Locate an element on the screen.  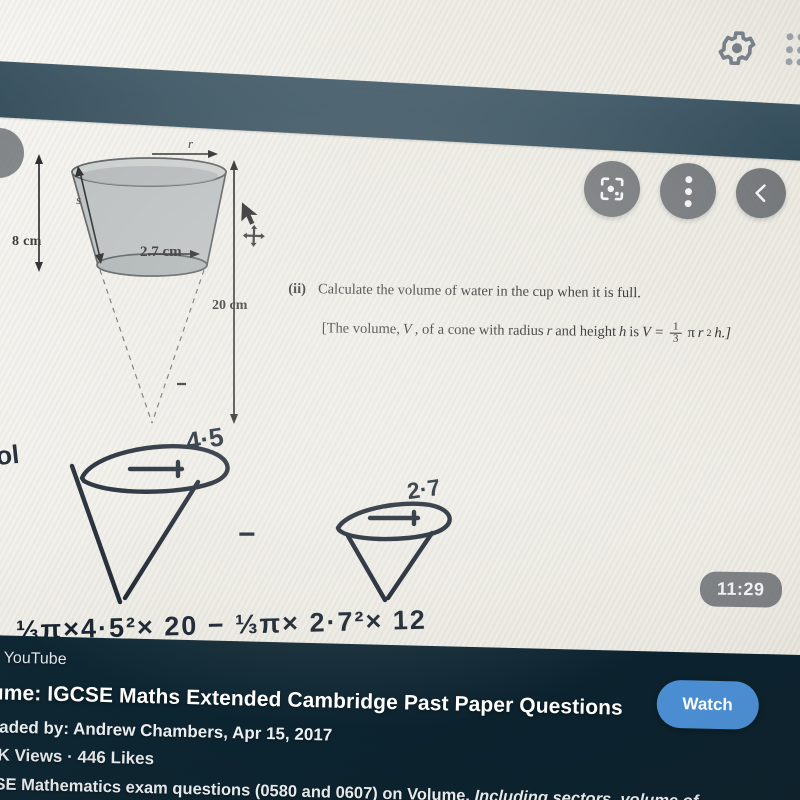
formula-symbol-v: V is located at coordinates (407, 329).